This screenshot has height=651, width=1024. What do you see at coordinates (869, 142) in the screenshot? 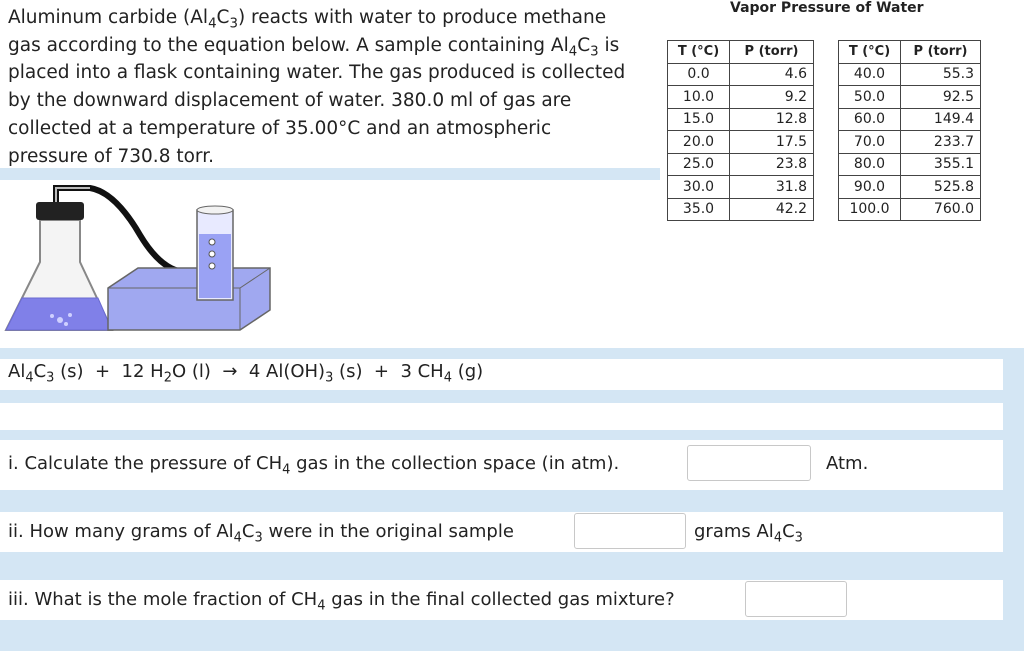
I see `temperature-cell: 70.0` at bounding box center [869, 142].